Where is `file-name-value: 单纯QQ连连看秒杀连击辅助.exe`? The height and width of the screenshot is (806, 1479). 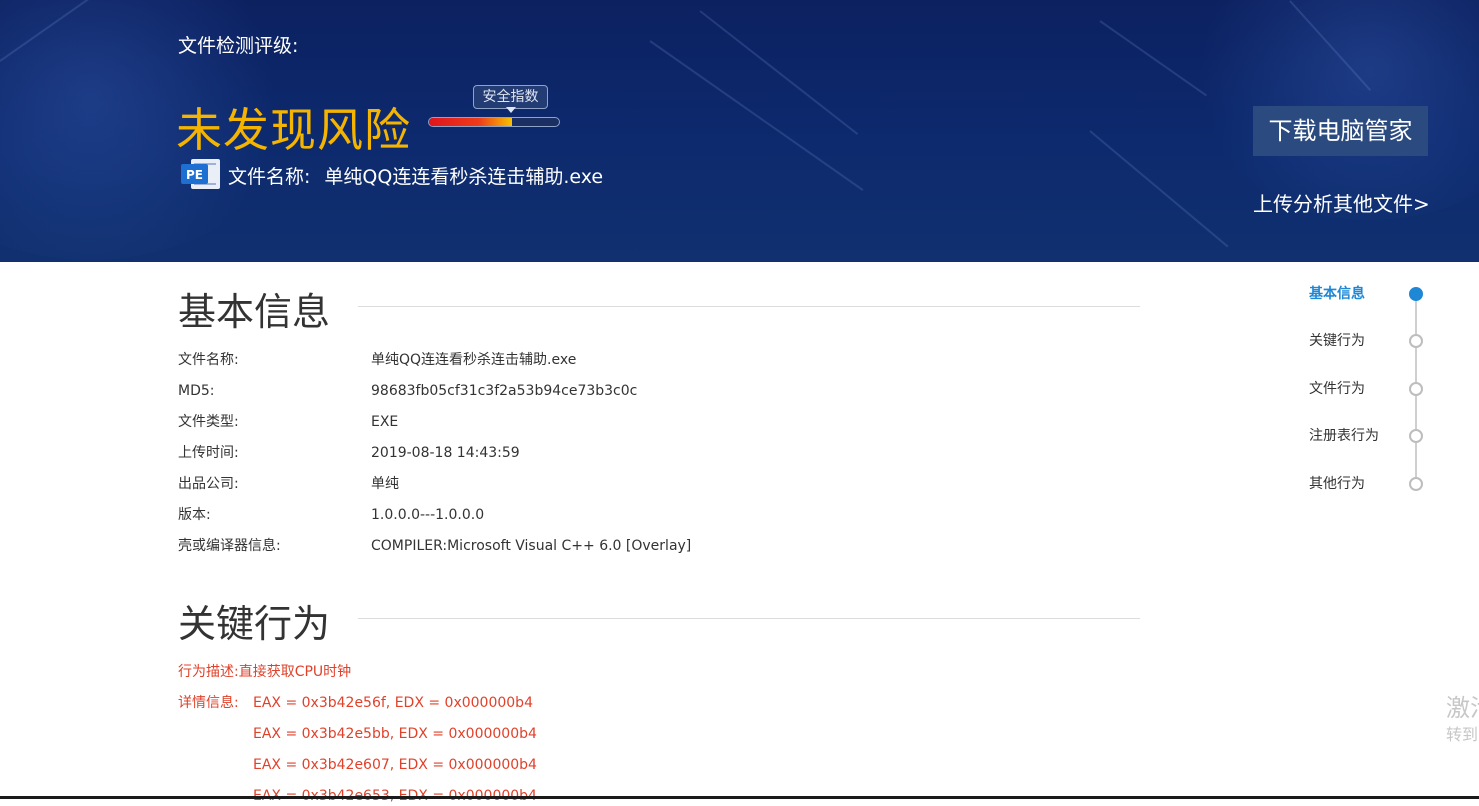
file-name-value: 单纯QQ连连看秒杀连击辅助.exe is located at coordinates (464, 177).